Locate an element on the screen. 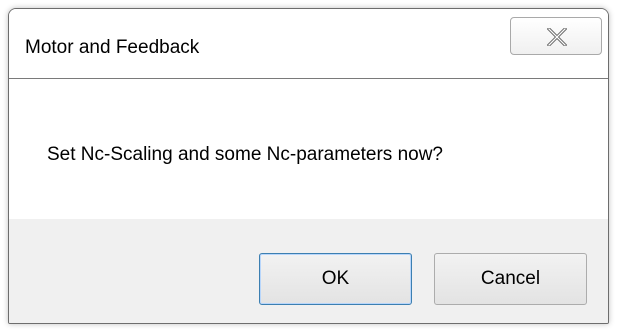 Image resolution: width=617 pixels, height=332 pixels. ok-button: OK is located at coordinates (335, 279).